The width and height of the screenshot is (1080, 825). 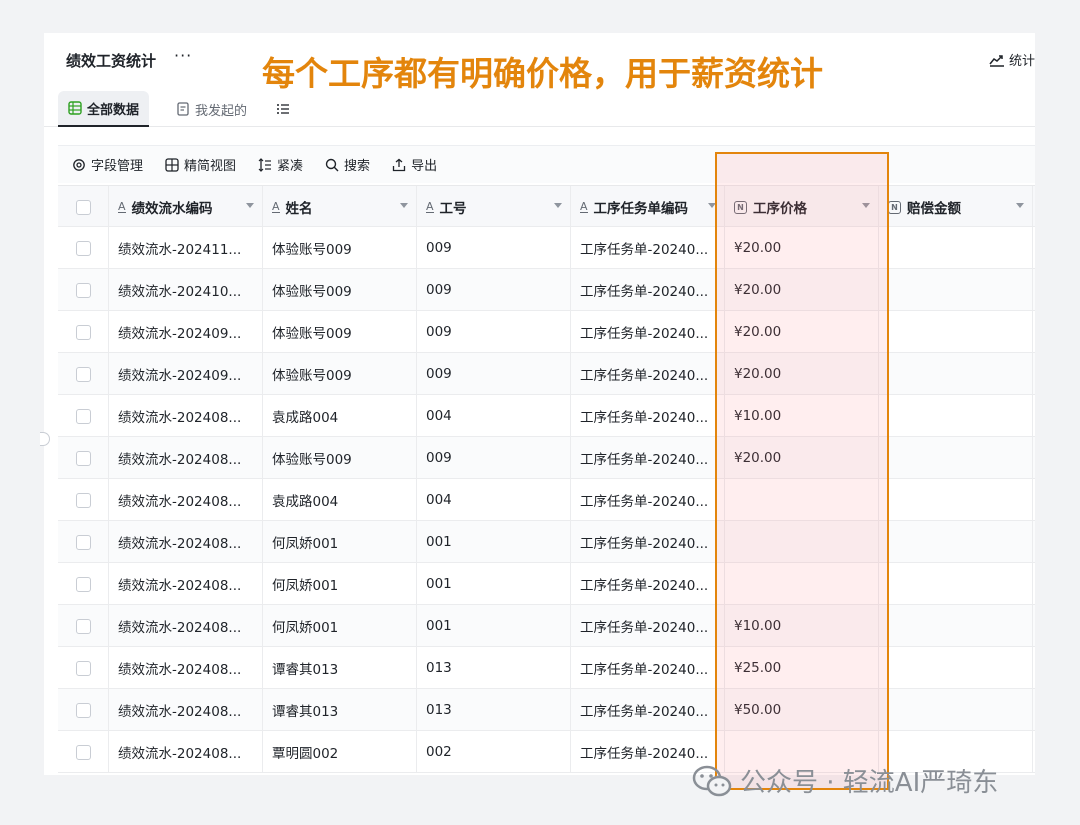 I want to click on table-cell: ¥50.00, so click(x=802, y=710).